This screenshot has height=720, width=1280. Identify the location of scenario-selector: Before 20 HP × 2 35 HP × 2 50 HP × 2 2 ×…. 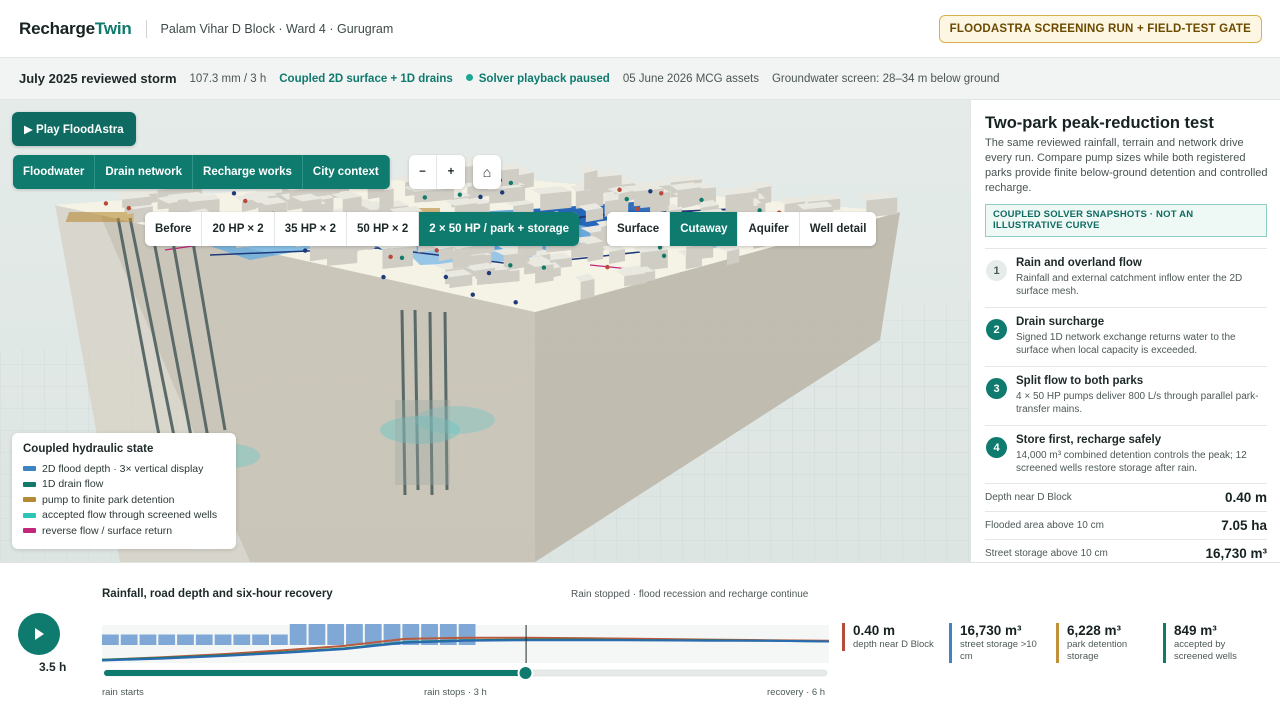
(362, 229).